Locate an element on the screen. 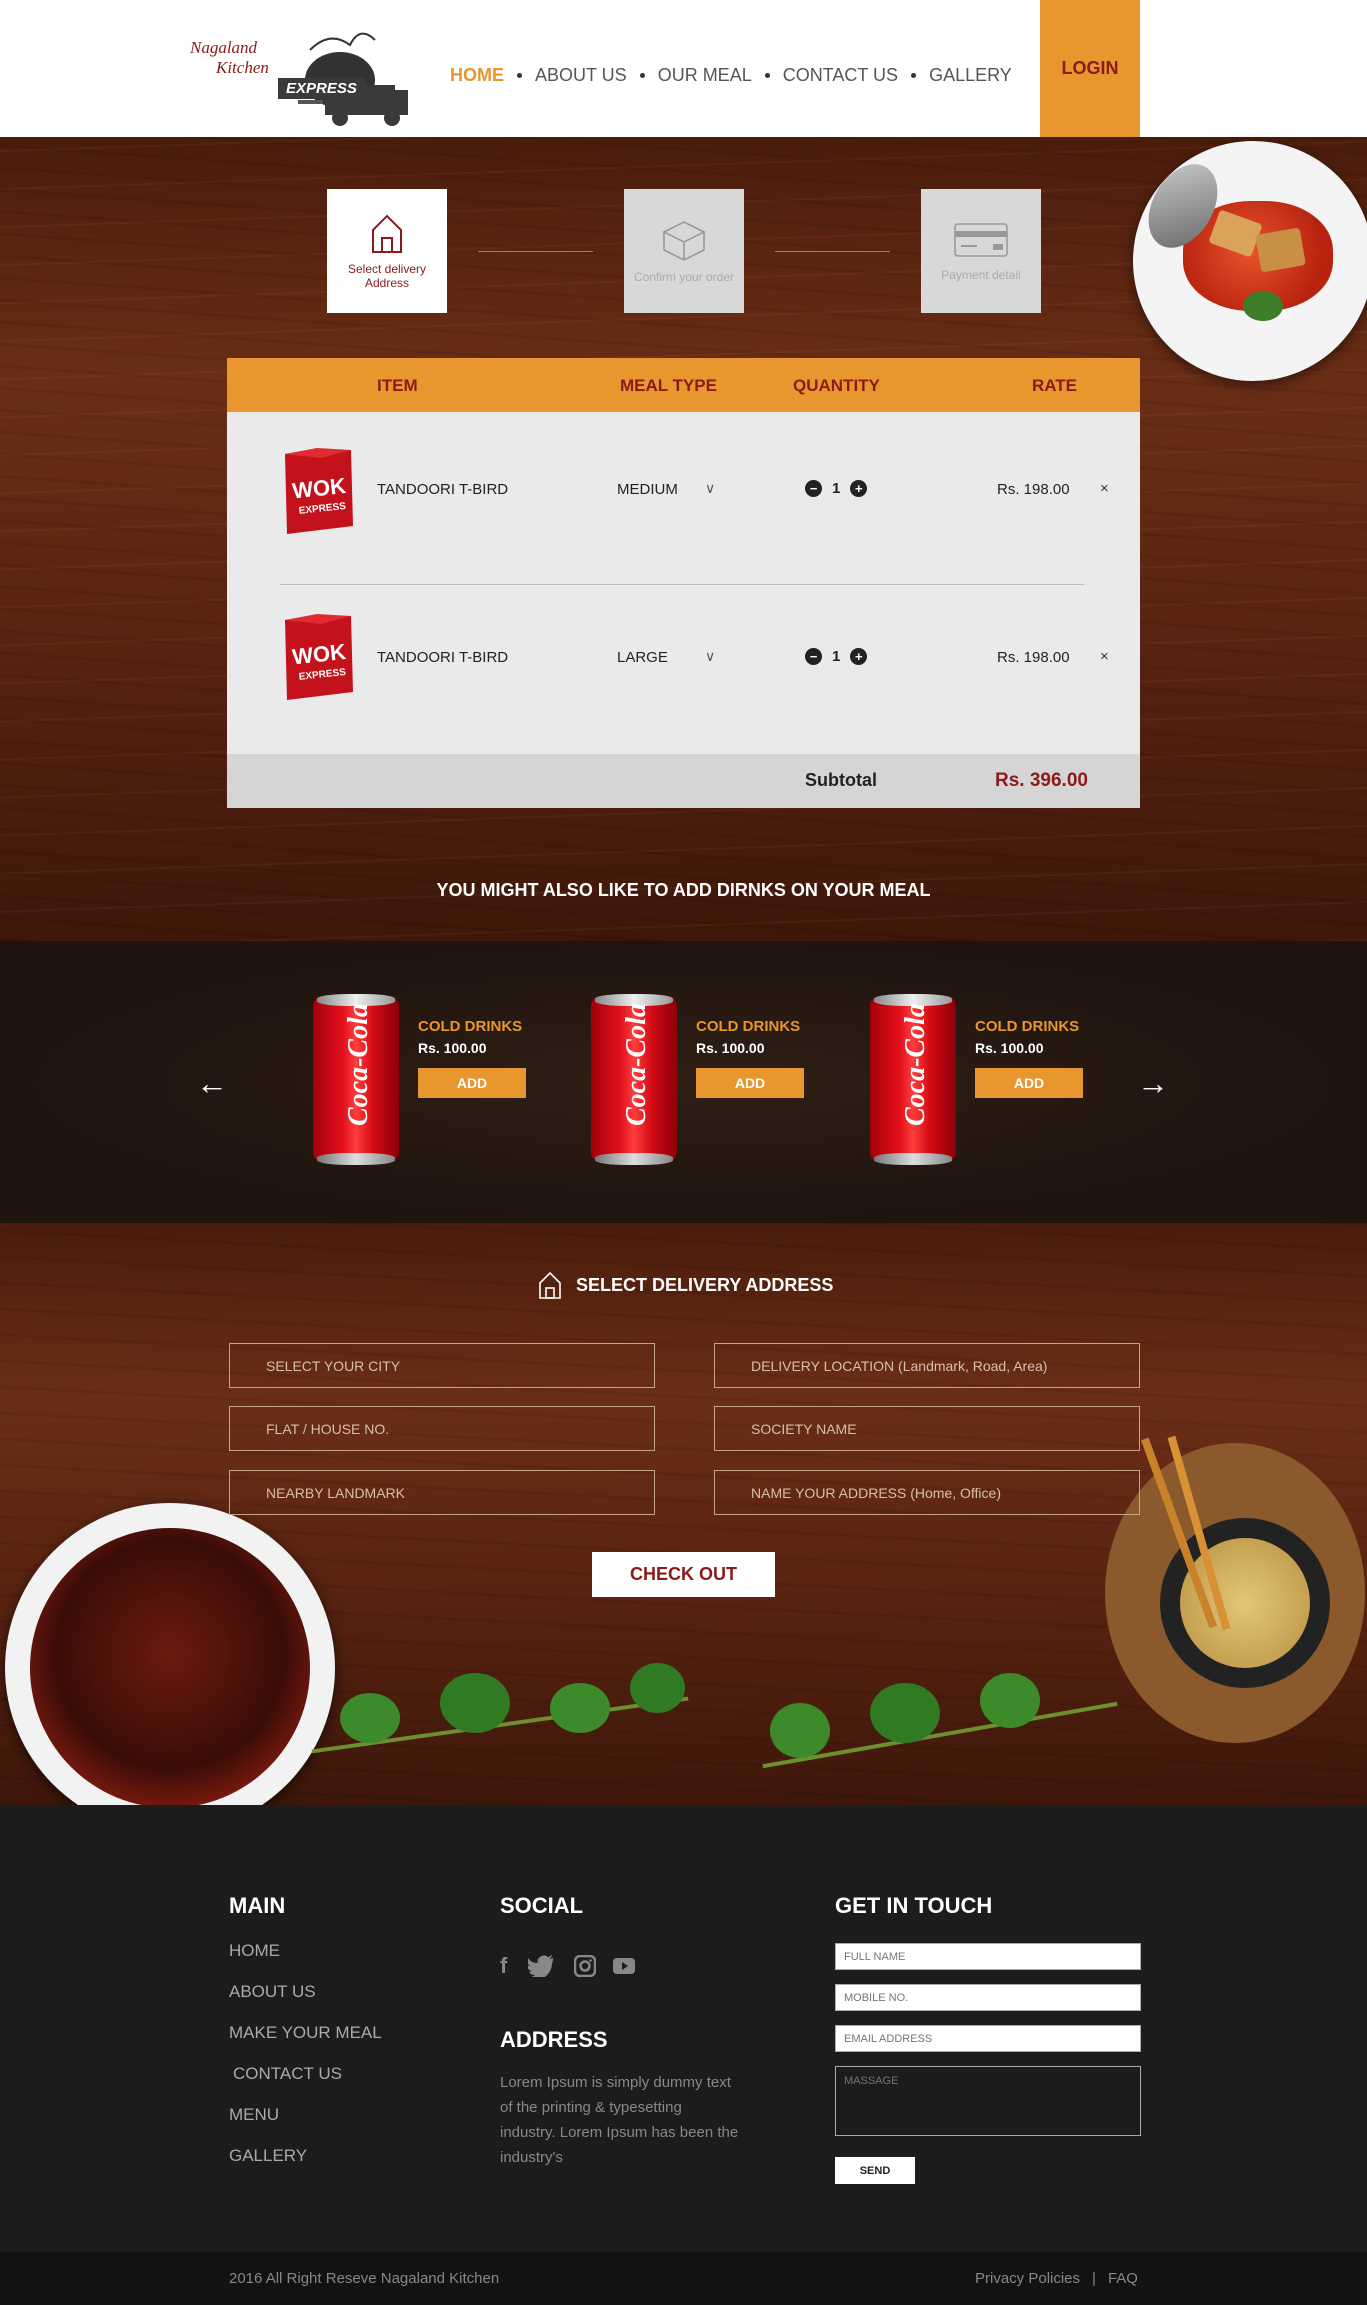 The height and width of the screenshot is (2305, 1367). footer-link-make-your-meal: MAKE YOUR MEAL is located at coordinates (305, 2033).